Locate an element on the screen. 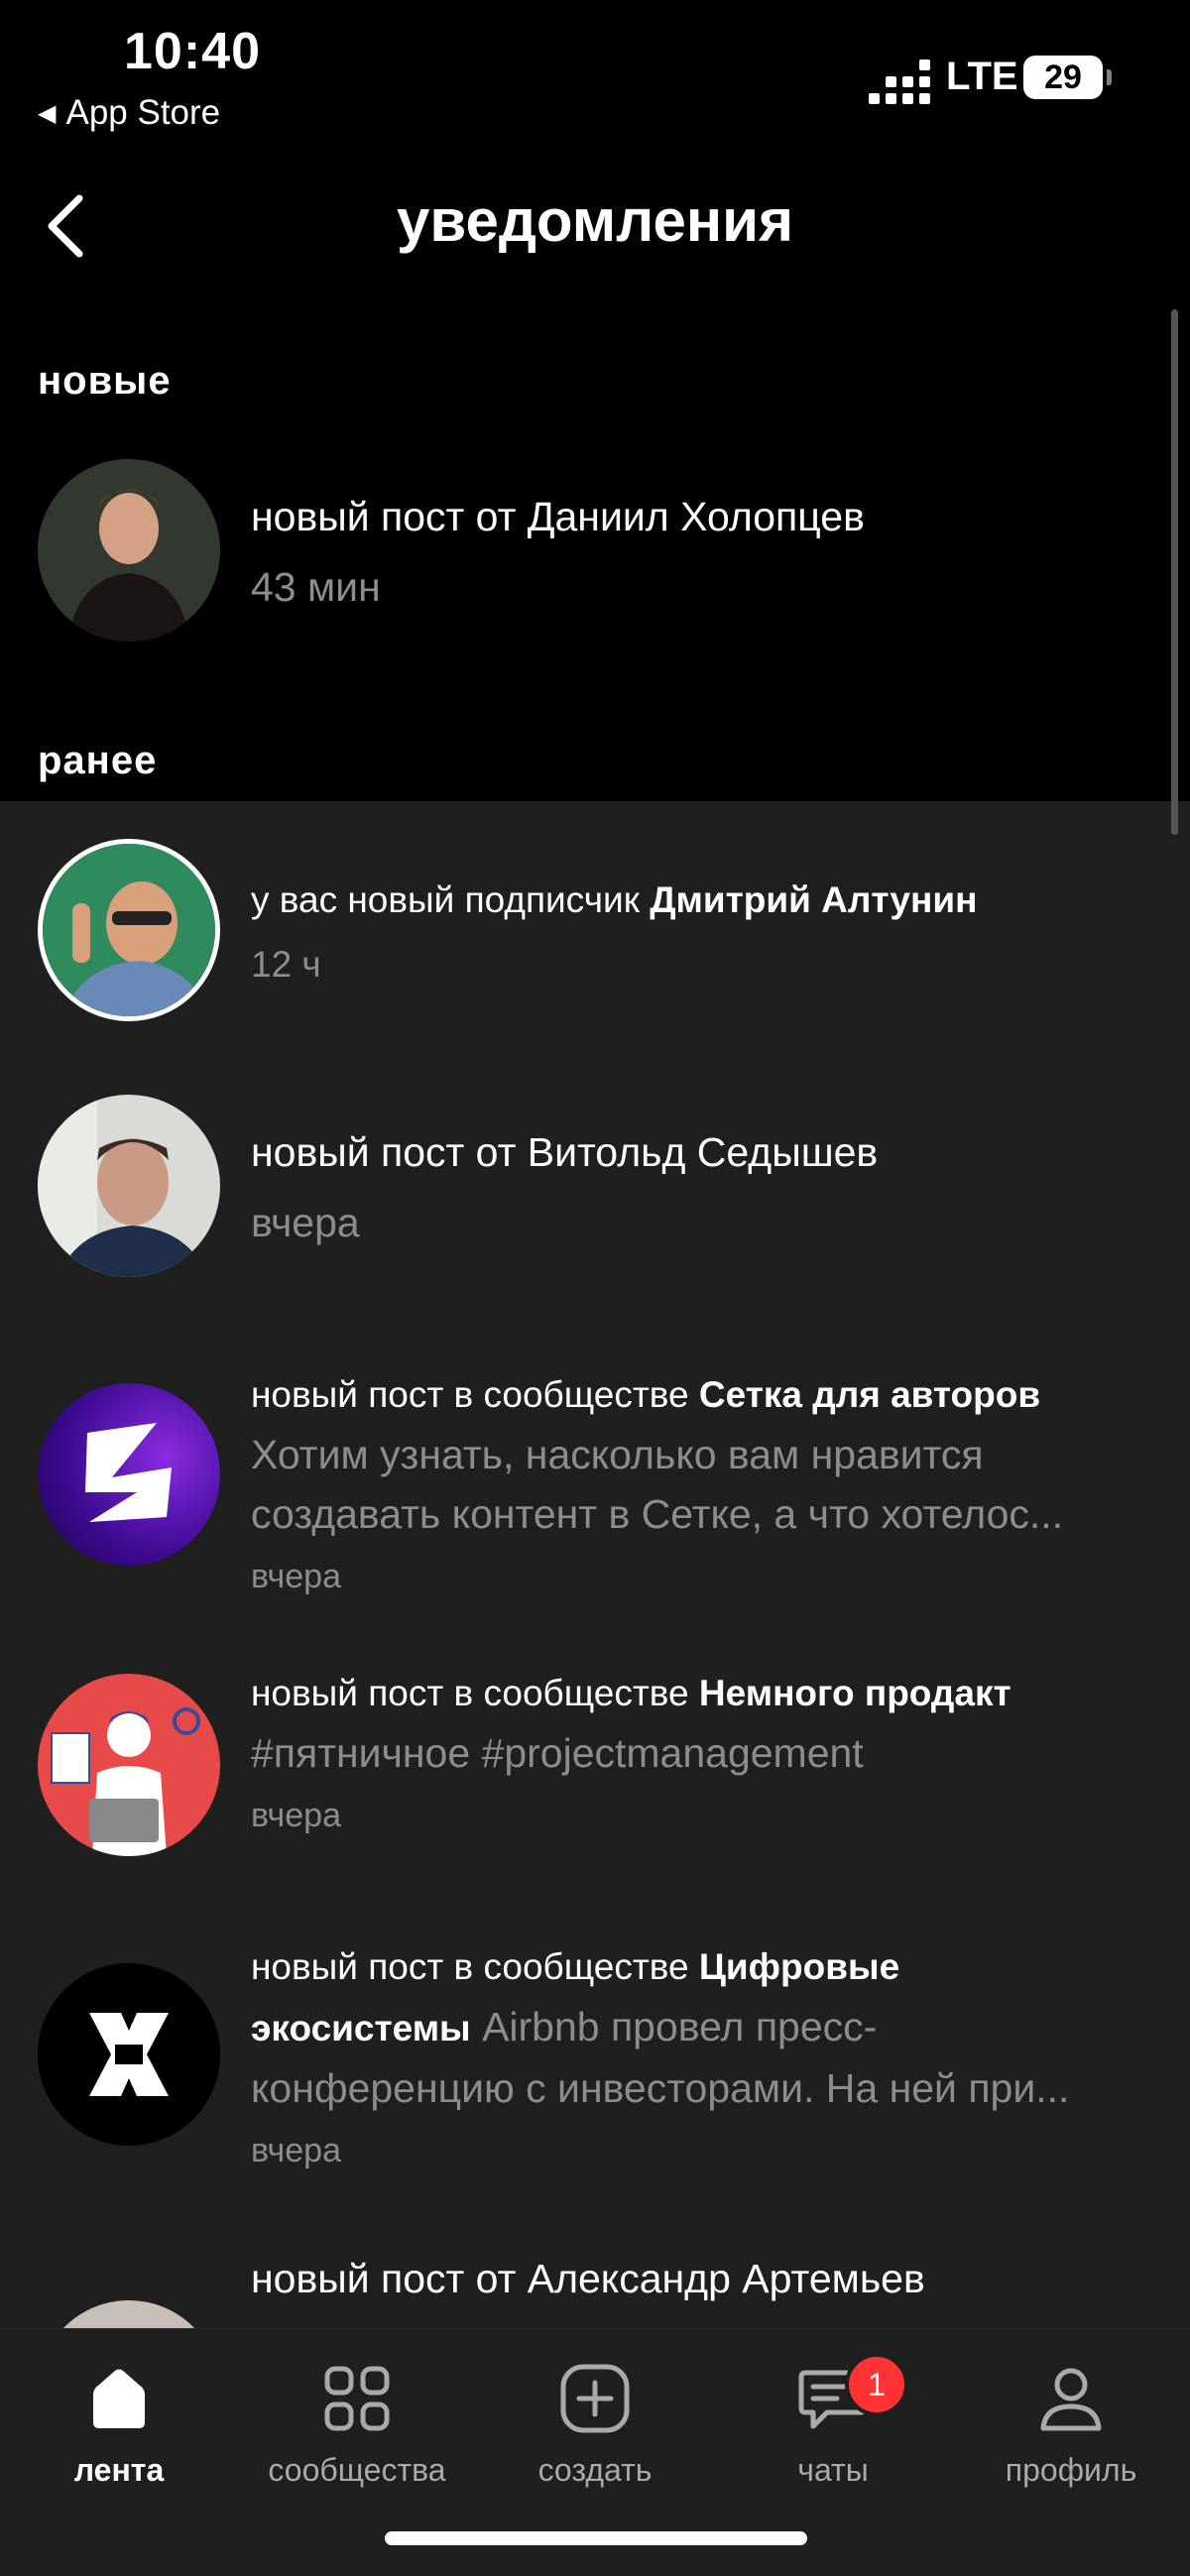  signal-icon is located at coordinates (899, 81).